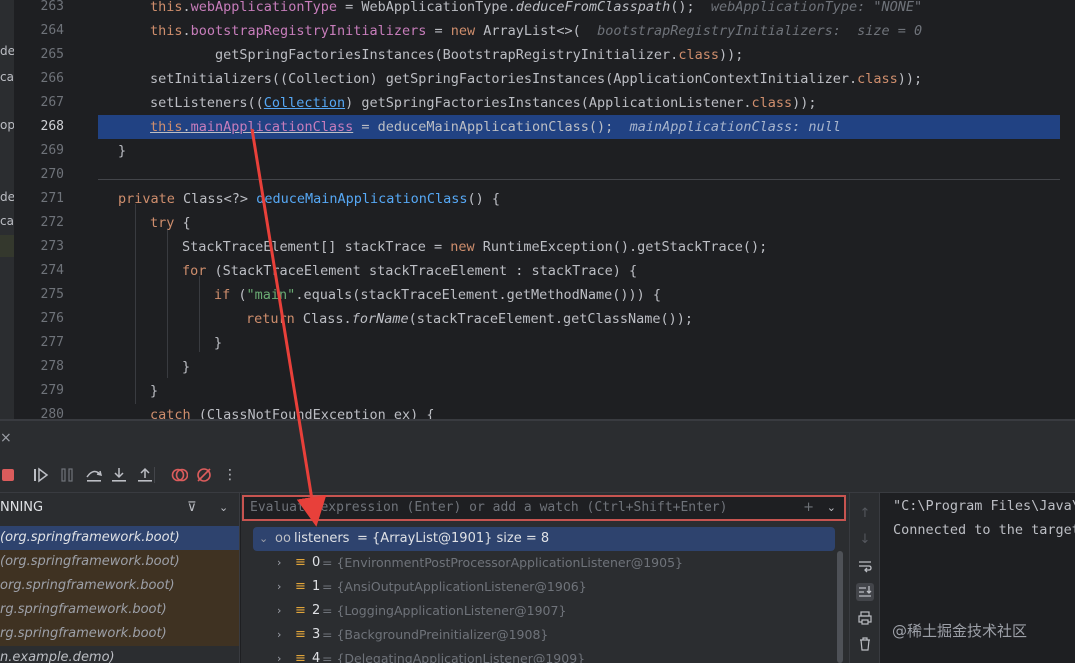 This screenshot has height=663, width=1075. What do you see at coordinates (544, 223) in the screenshot?
I see `code-line: 272 try {` at bounding box center [544, 223].